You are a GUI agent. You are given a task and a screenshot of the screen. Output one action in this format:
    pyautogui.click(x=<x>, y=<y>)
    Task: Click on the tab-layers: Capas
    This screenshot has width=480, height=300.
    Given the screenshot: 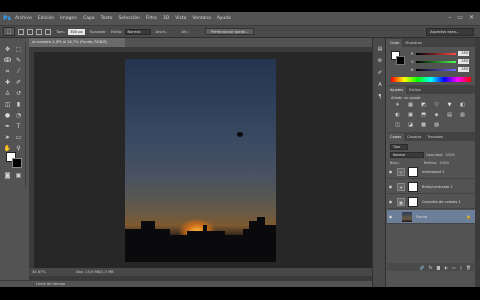 What is the action you would take?
    pyautogui.click(x=396, y=137)
    